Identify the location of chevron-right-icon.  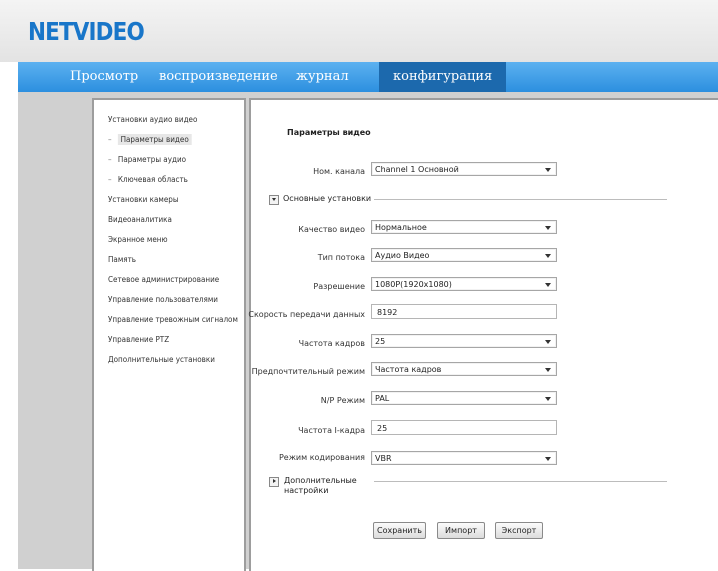
(274, 481).